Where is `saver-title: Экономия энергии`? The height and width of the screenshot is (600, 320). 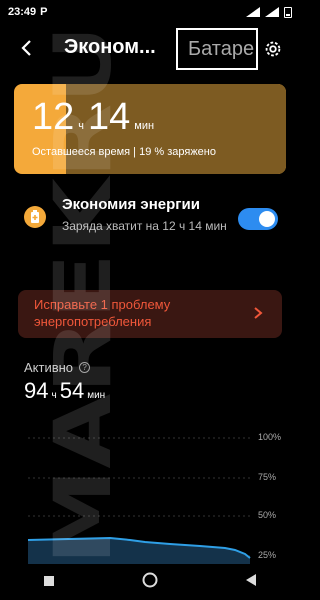
saver-title: Экономия энергии is located at coordinates (131, 204).